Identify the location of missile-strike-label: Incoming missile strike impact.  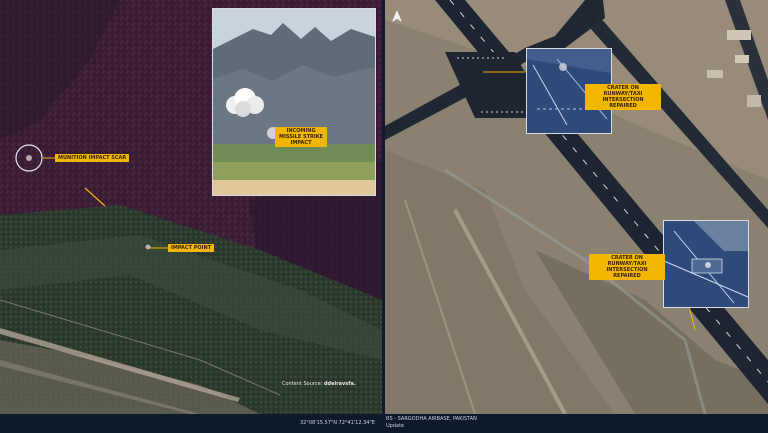
(301, 137).